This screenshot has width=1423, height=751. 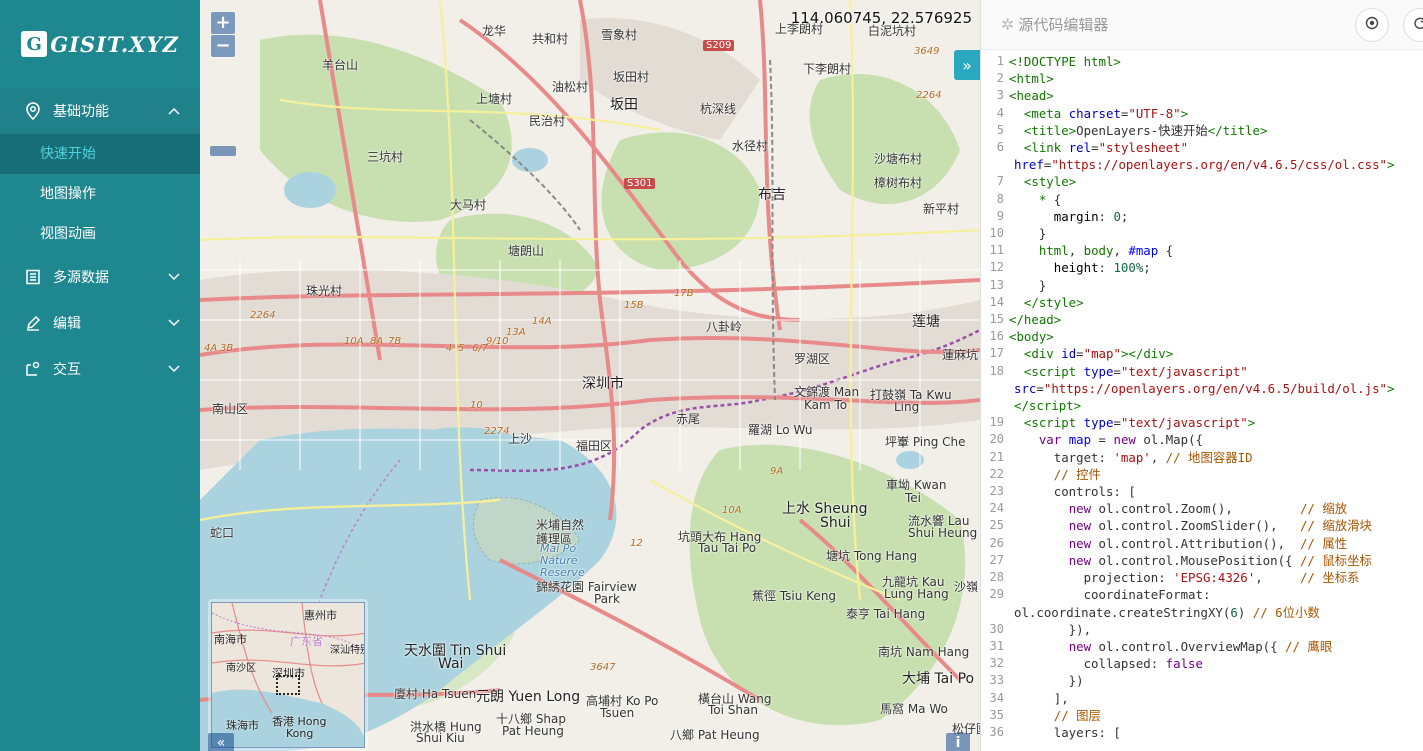 What do you see at coordinates (1202, 457) in the screenshot?
I see `code-line: 21 target: 'map', // 地图容器ID` at bounding box center [1202, 457].